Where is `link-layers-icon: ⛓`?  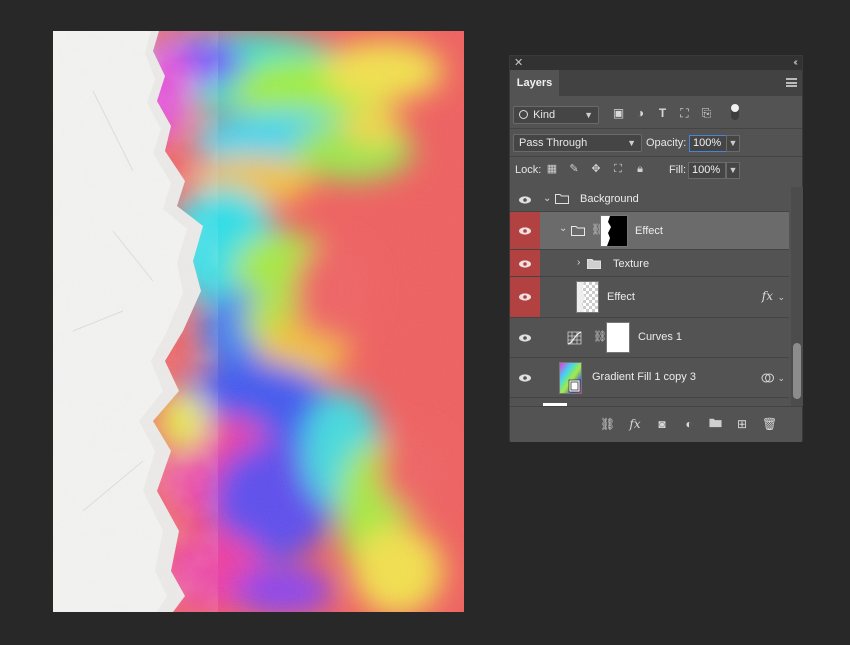
link-layers-icon: ⛓ is located at coordinates (607, 424).